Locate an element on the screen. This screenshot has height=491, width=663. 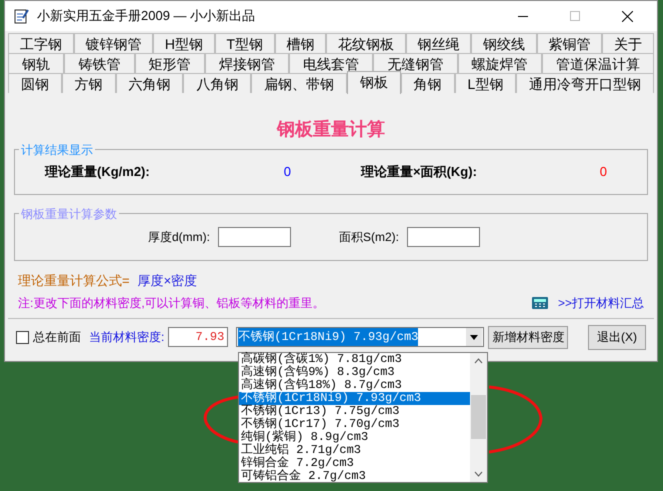
exit-button: 退出(X) is located at coordinates (617, 337).